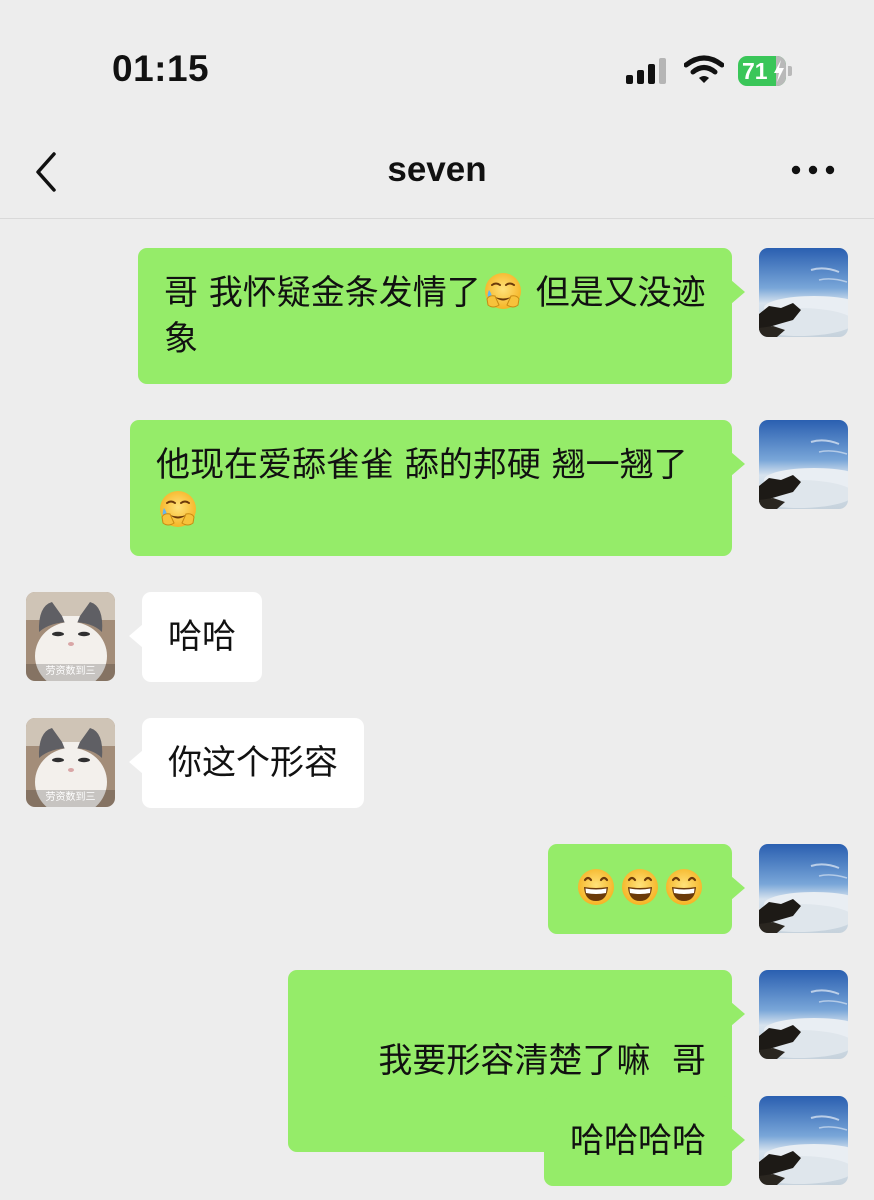 The image size is (874, 1200). What do you see at coordinates (437, 1141) in the screenshot?
I see `message-row: 哈哈哈哈` at bounding box center [437, 1141].